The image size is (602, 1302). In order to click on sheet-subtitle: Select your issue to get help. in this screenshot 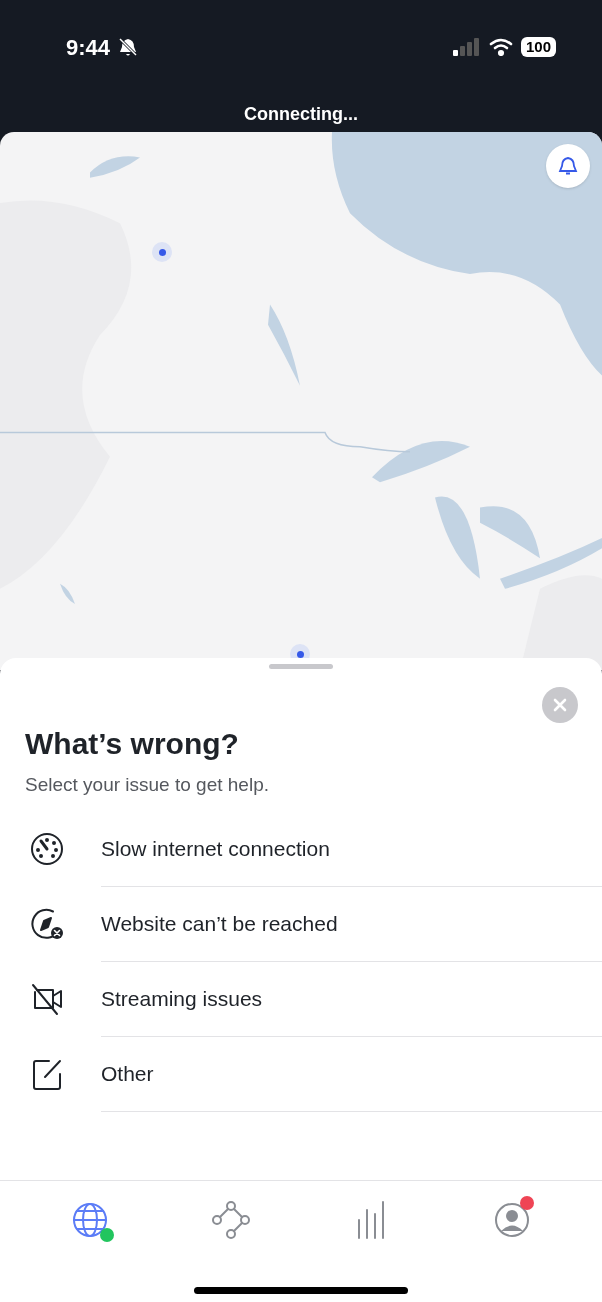, I will do `click(147, 785)`.